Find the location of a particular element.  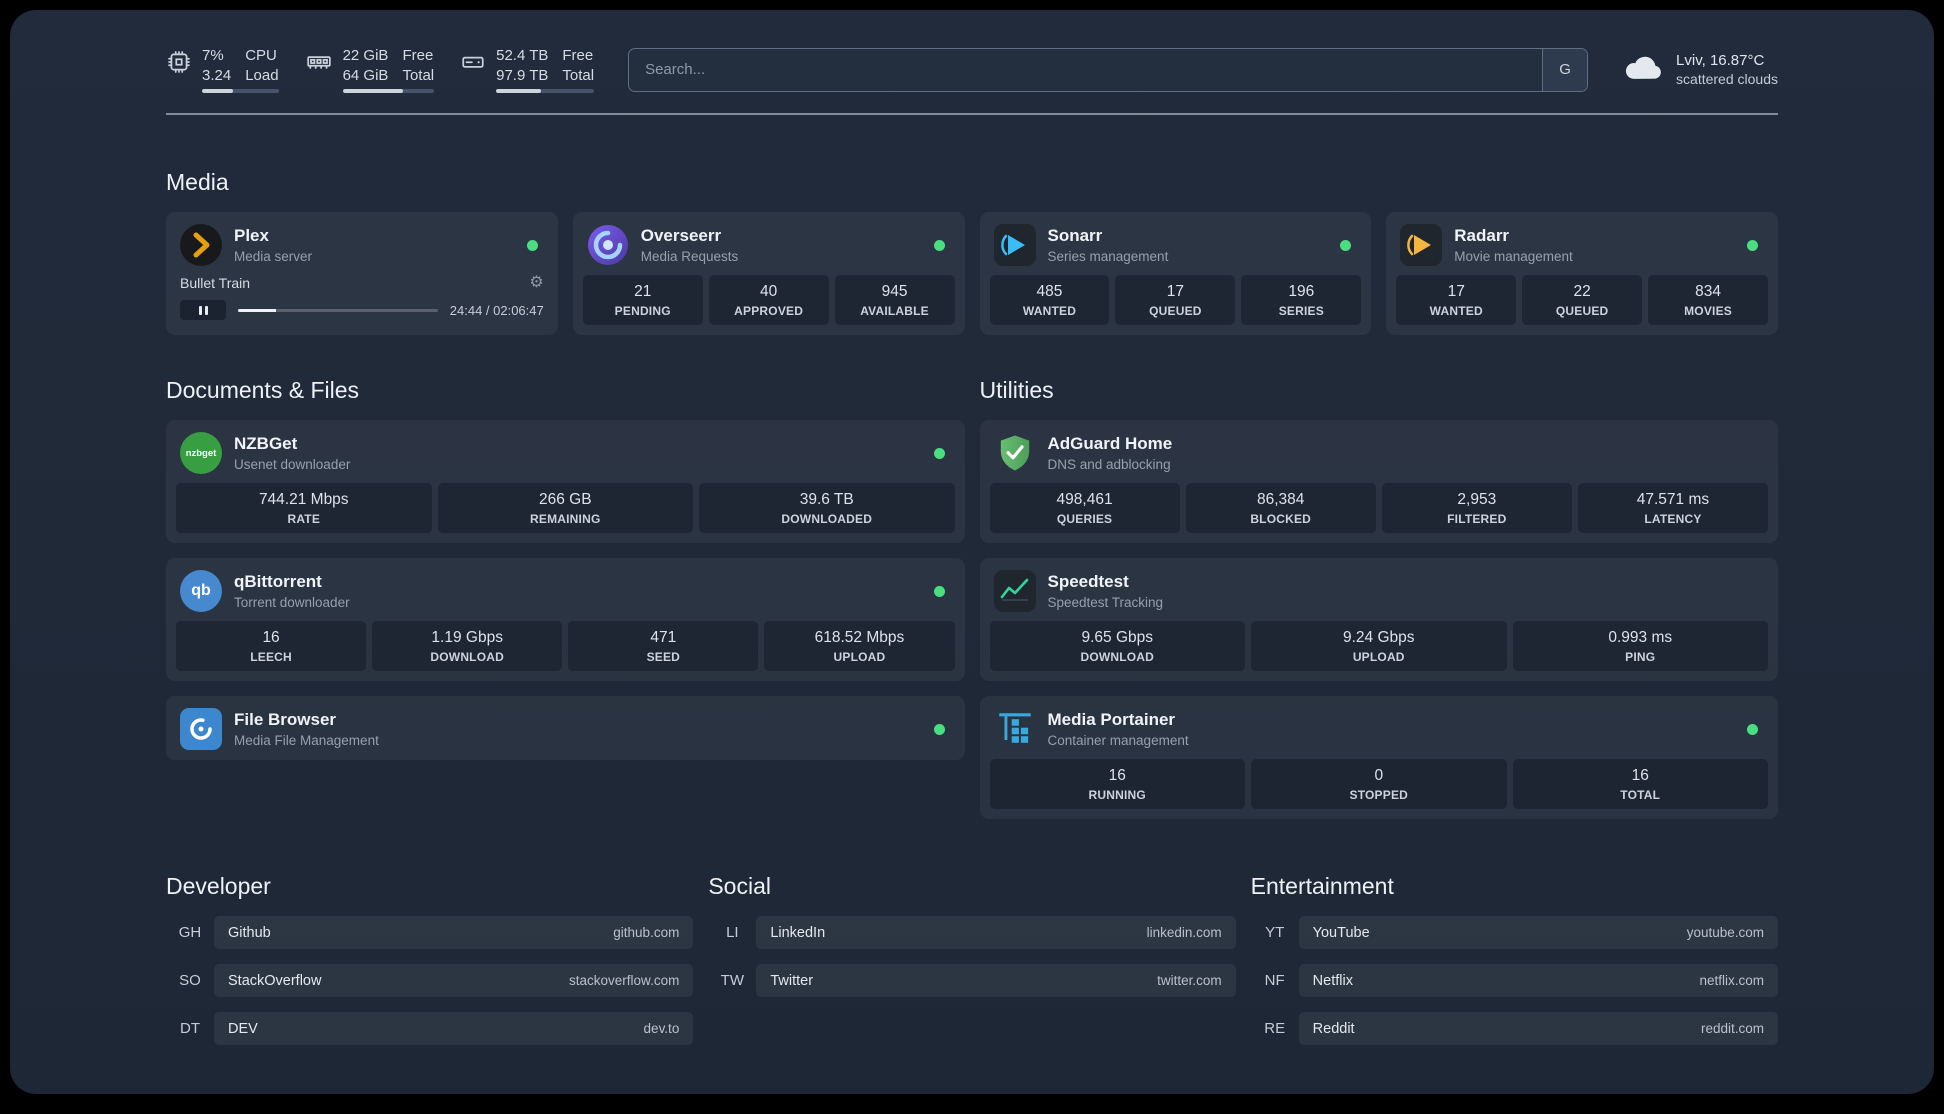

stat-value: 9.24 Gbps is located at coordinates (1378, 637).